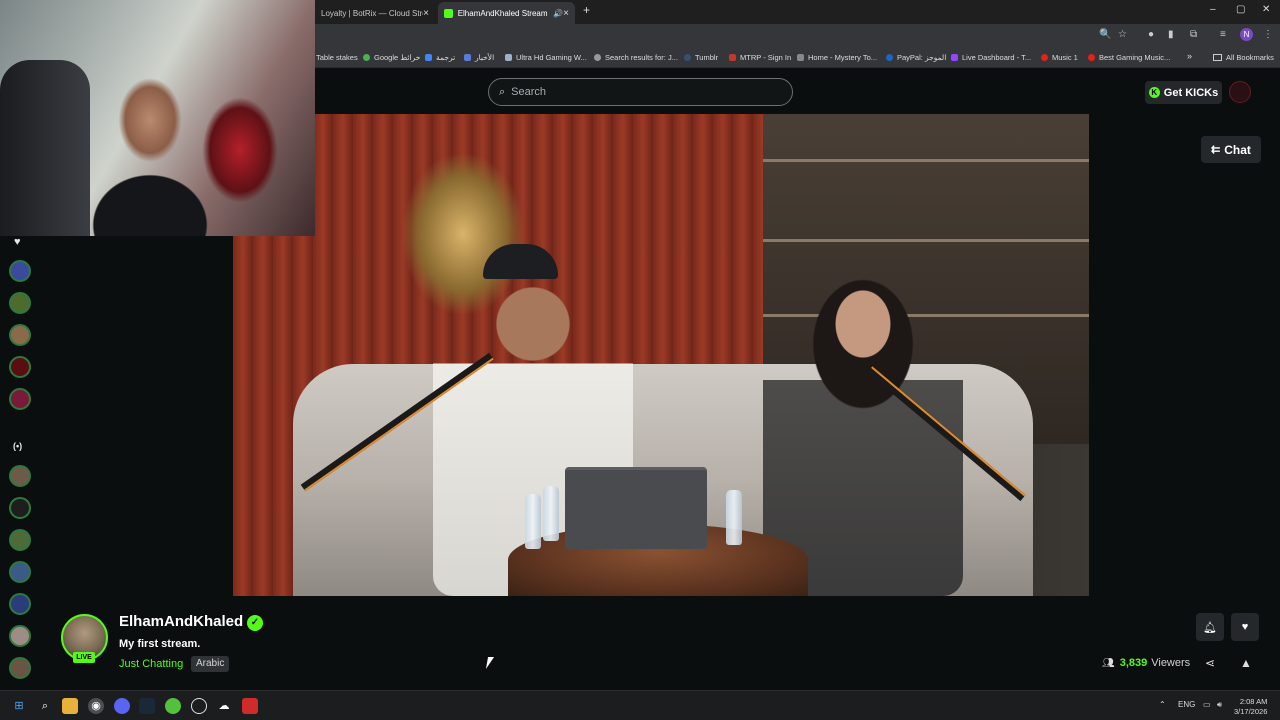 This screenshot has width=1280, height=720. I want to click on broadcast-icon: (•), so click(17, 446).